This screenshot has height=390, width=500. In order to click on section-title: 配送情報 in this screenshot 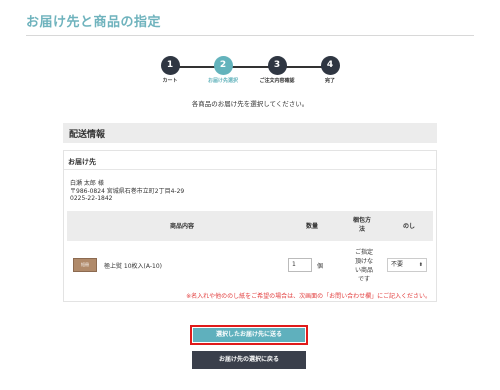, I will do `click(87, 135)`.